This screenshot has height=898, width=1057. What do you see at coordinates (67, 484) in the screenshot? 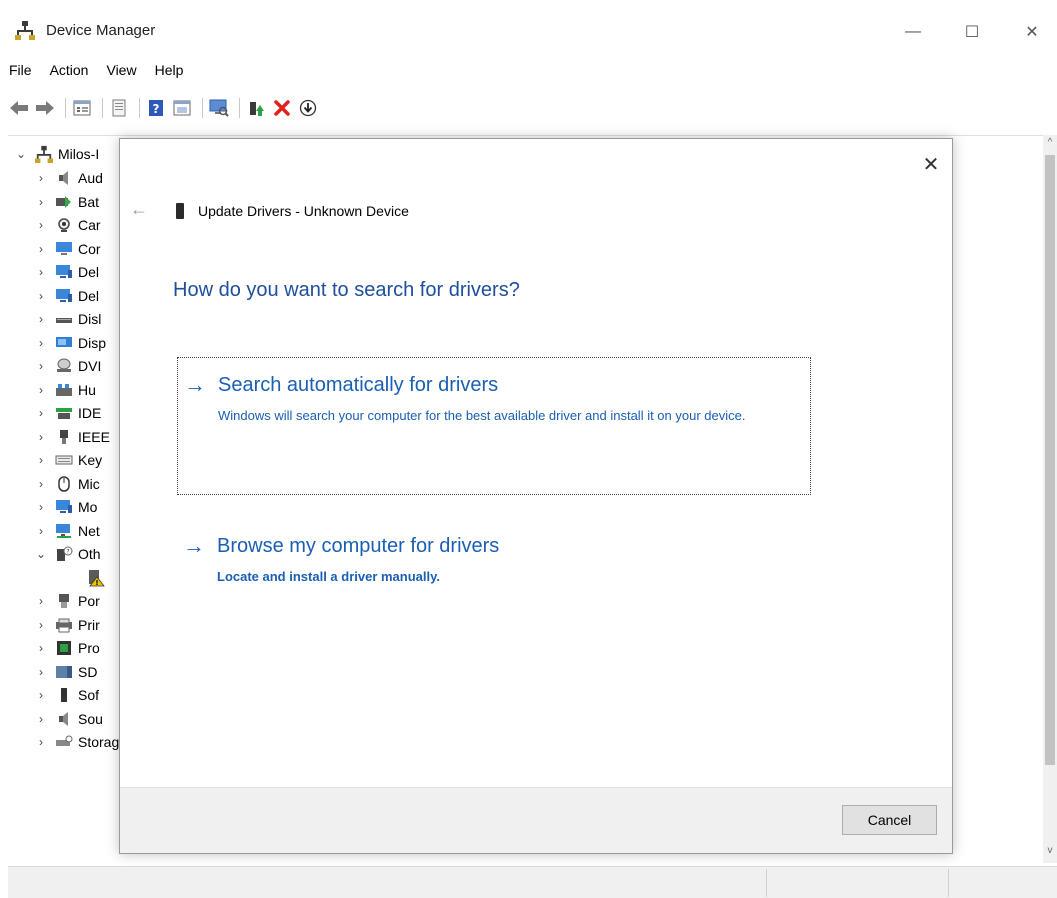
I see `tree-category-item: › Mic` at bounding box center [67, 484].